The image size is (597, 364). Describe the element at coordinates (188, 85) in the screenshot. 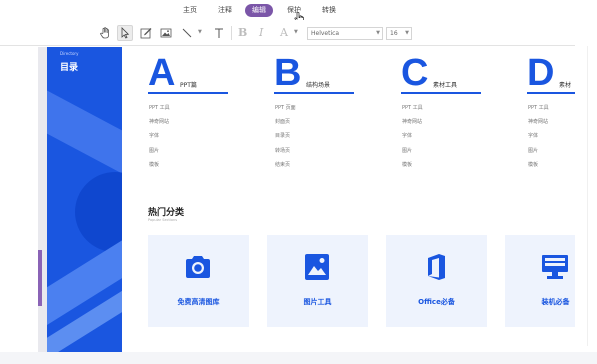

I see `category-label: PPT篇` at that location.